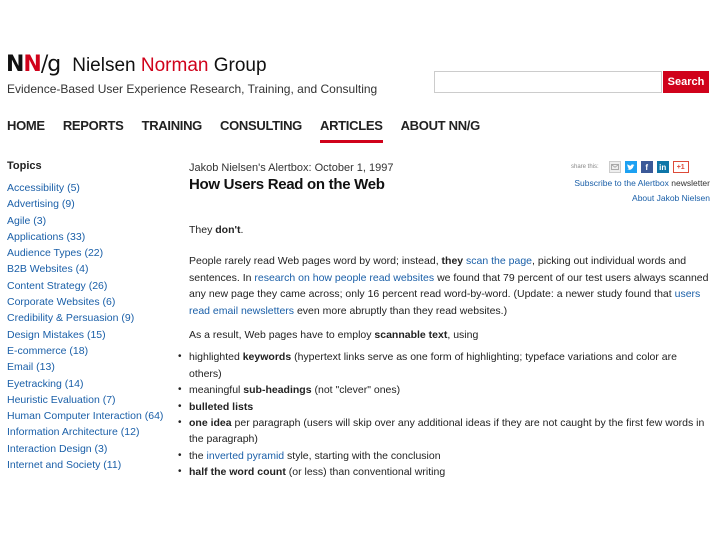 Image resolution: width=720 pixels, height=540 pixels. I want to click on nav-home: HOME, so click(26, 125).